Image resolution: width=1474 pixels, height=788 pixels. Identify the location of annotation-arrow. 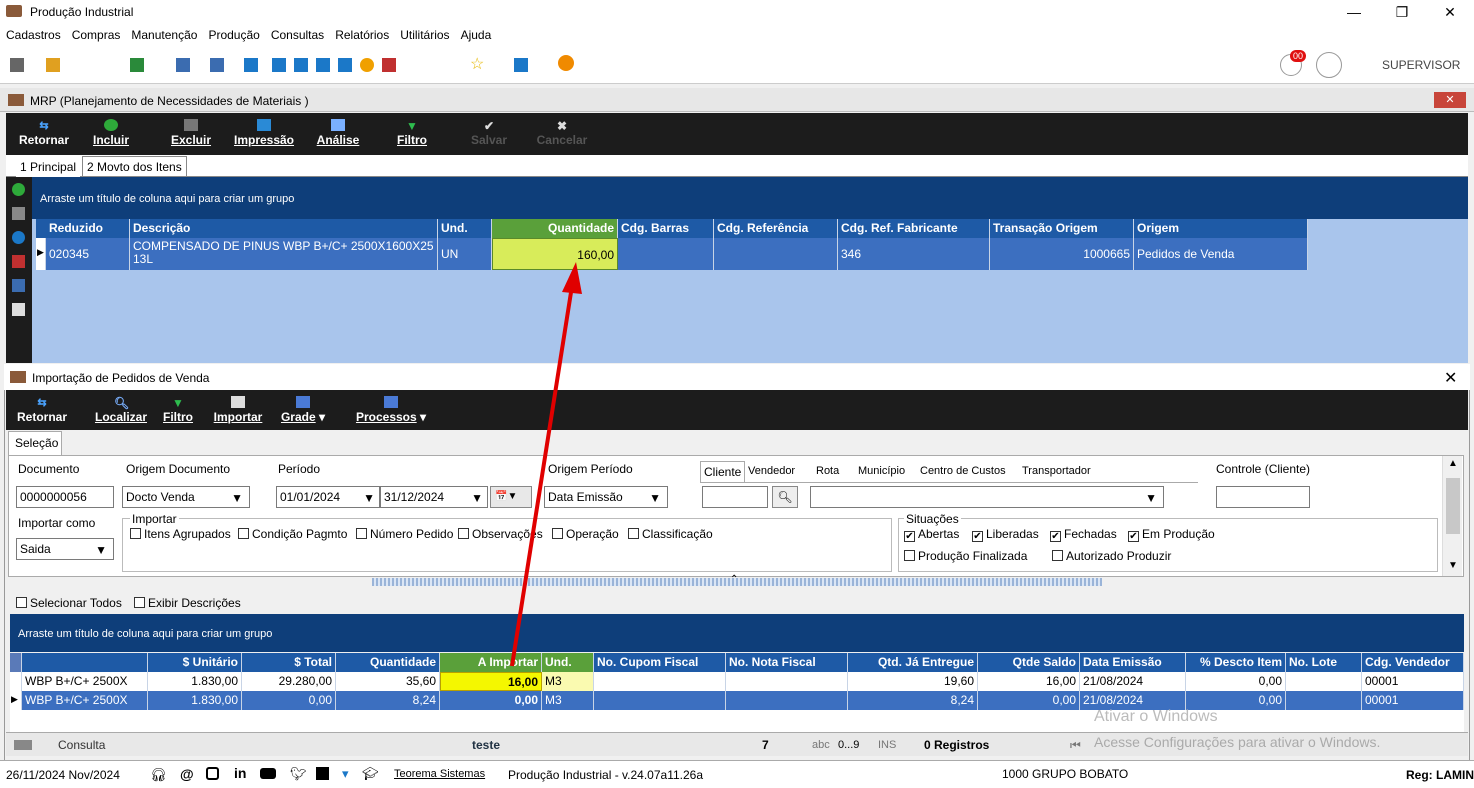
(546, 464).